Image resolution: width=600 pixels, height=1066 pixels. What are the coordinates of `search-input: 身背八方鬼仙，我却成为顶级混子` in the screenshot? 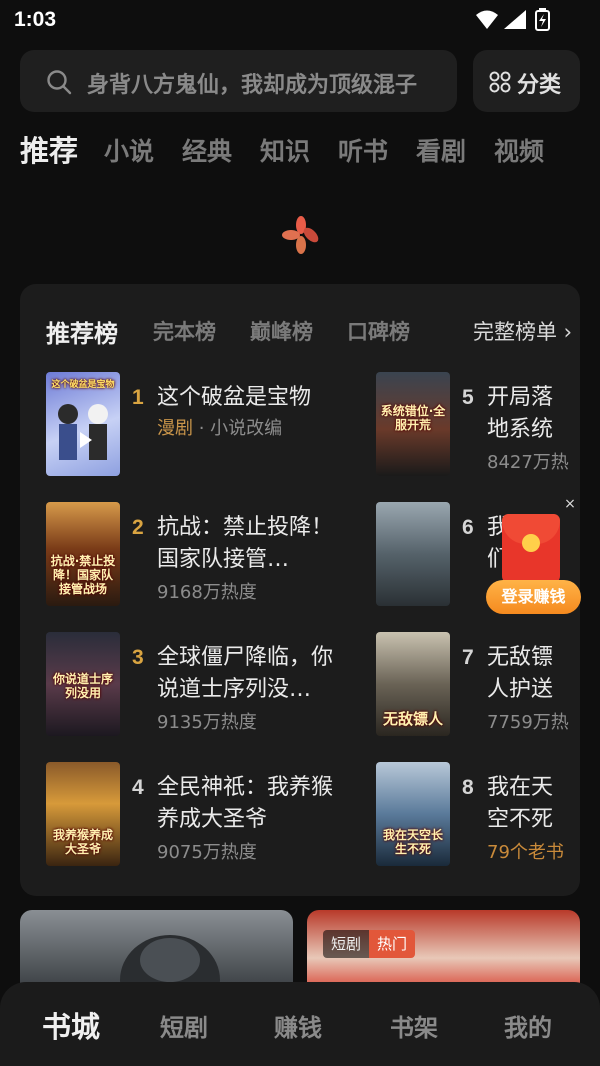 It's located at (238, 81).